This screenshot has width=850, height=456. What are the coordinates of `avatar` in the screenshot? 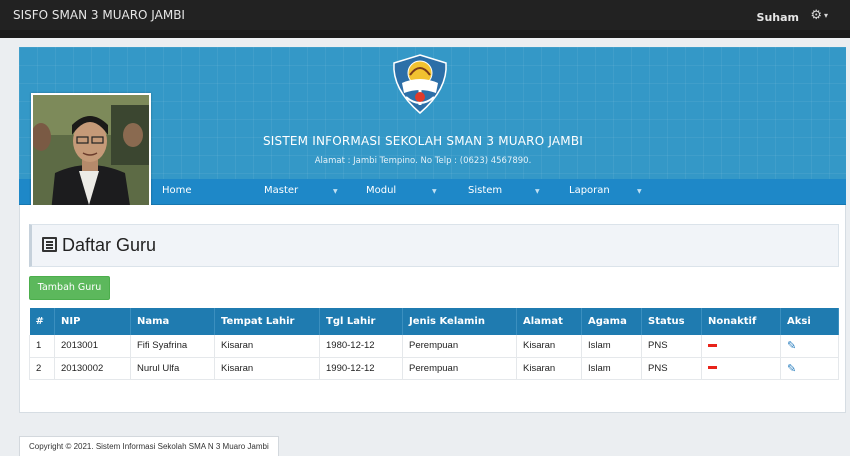 It's located at (91, 153).